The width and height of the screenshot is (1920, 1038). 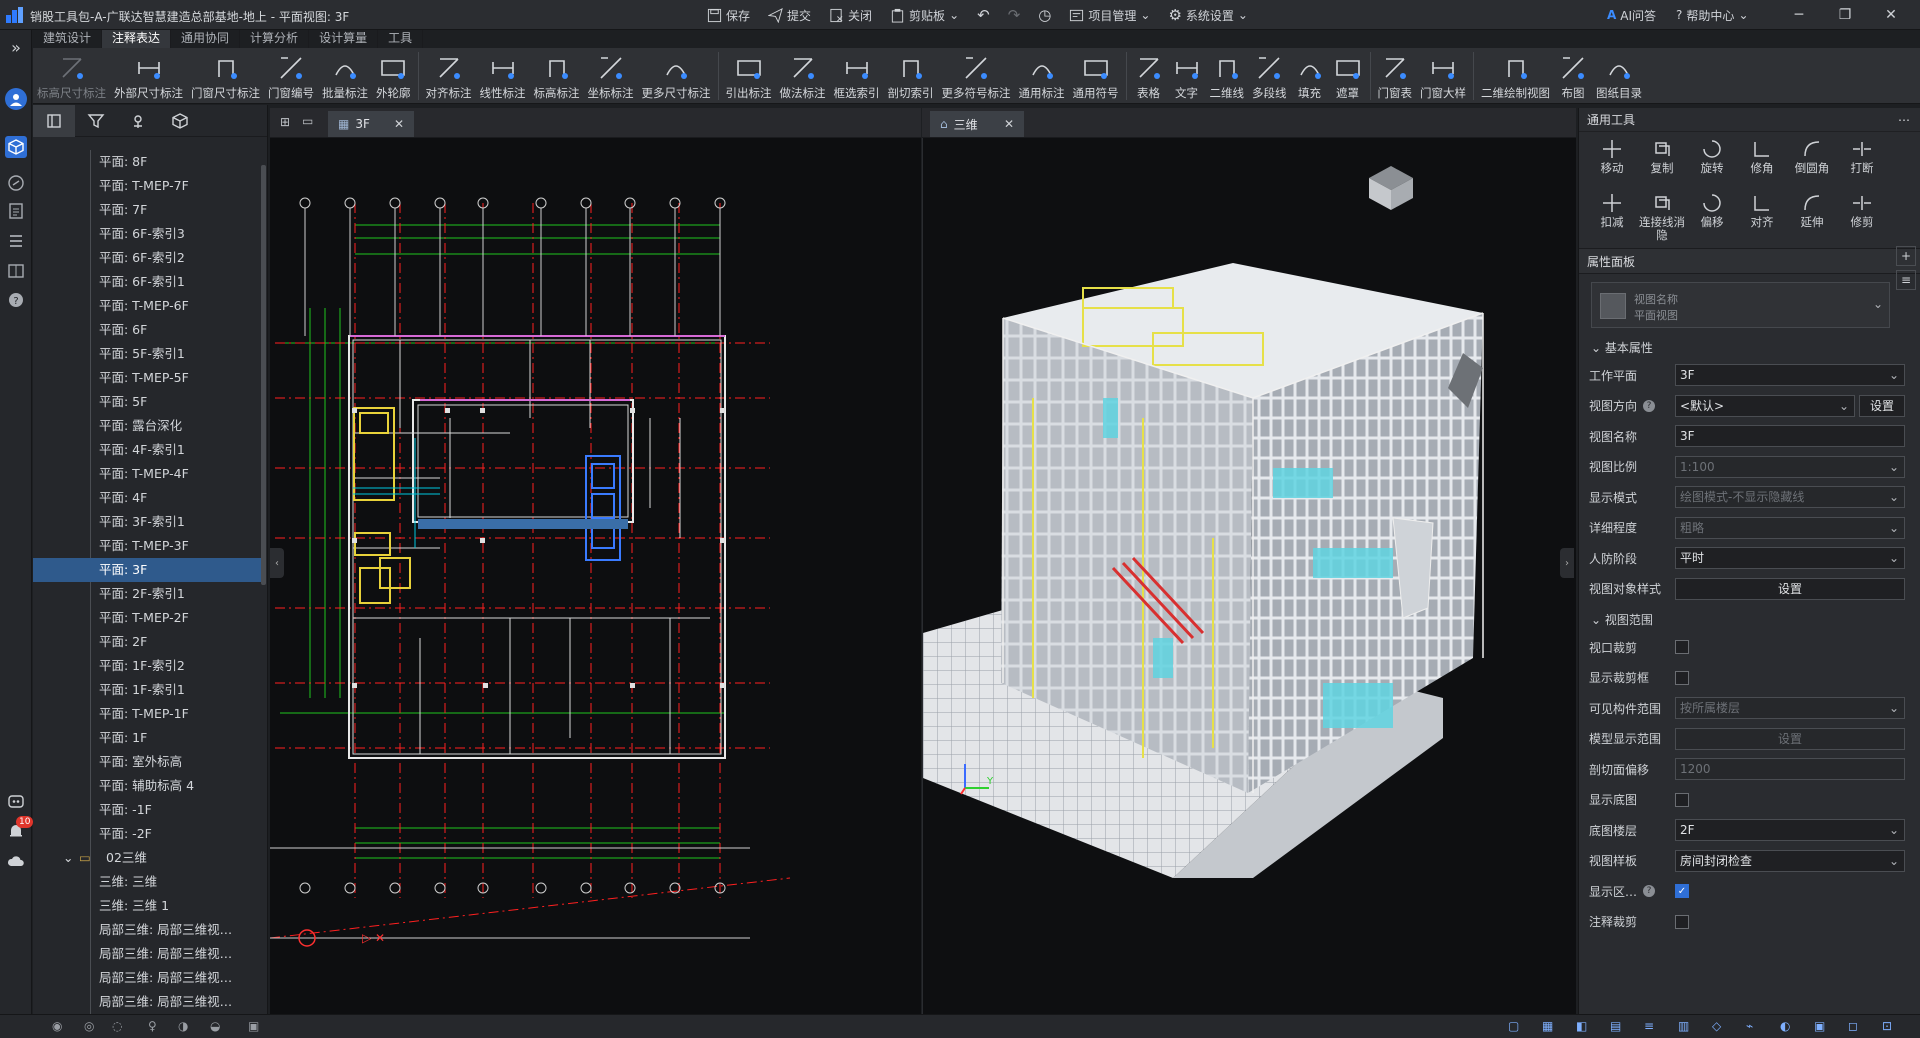 What do you see at coordinates (449, 76) in the screenshot?
I see `ribbon-button-g2-0: 对齐标注` at bounding box center [449, 76].